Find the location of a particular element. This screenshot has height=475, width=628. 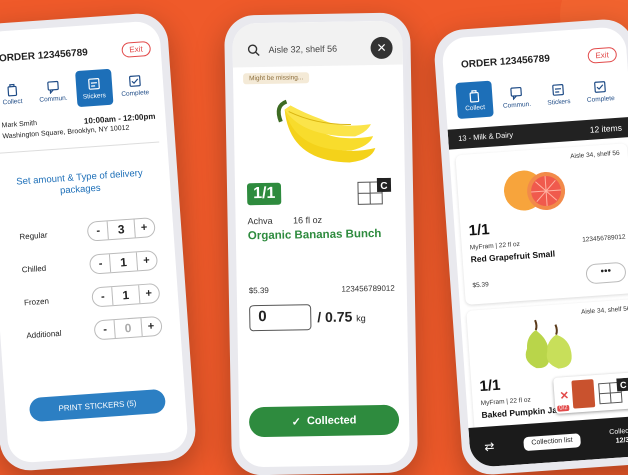

stepper-value: 0 is located at coordinates (128, 328).